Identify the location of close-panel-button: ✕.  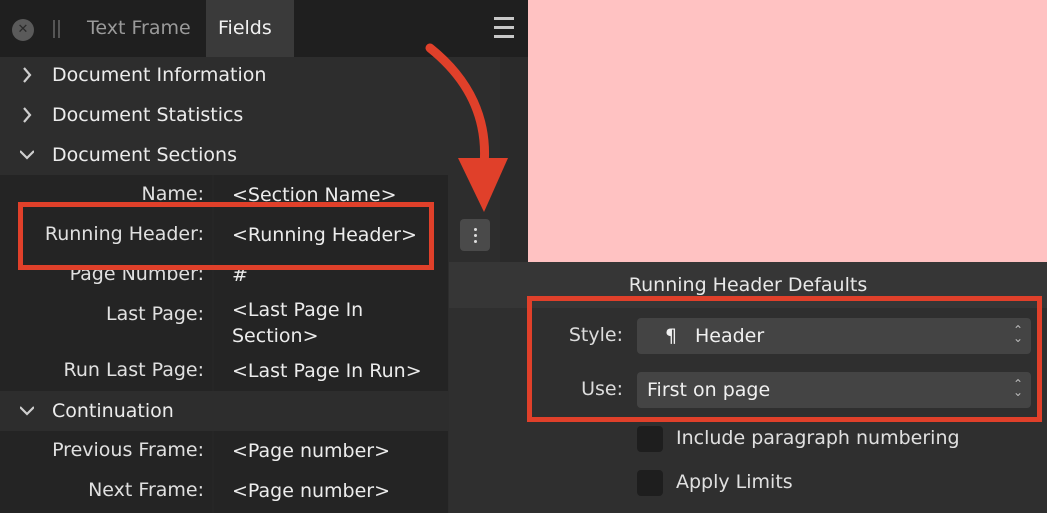
(23, 30).